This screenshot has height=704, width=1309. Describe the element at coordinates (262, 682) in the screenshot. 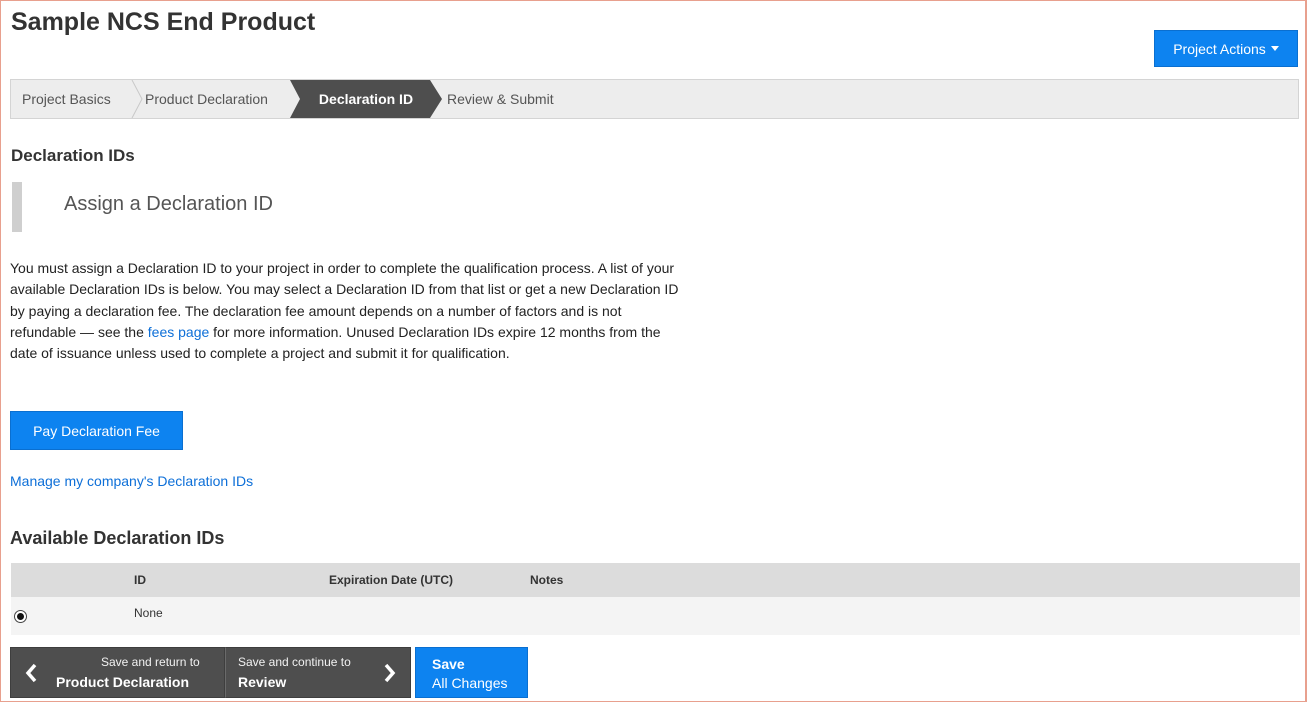

I see `save-continue-big-label: Review` at that location.